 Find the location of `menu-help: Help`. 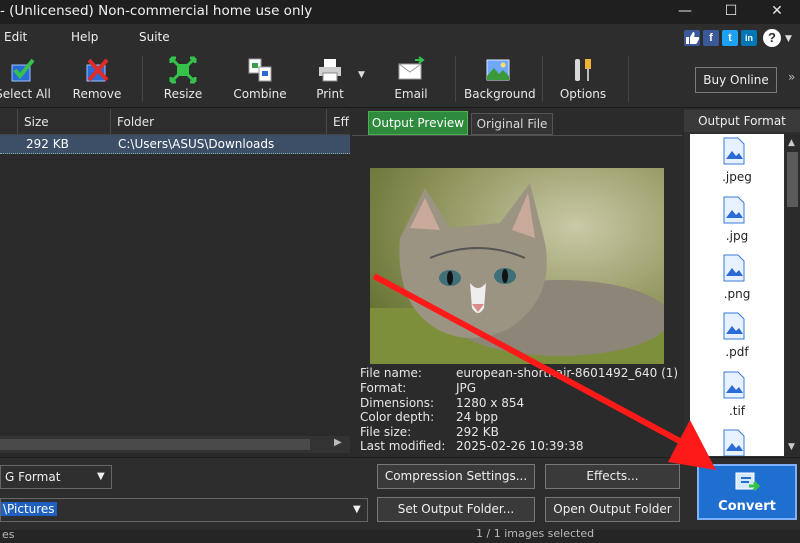

menu-help: Help is located at coordinates (84, 37).